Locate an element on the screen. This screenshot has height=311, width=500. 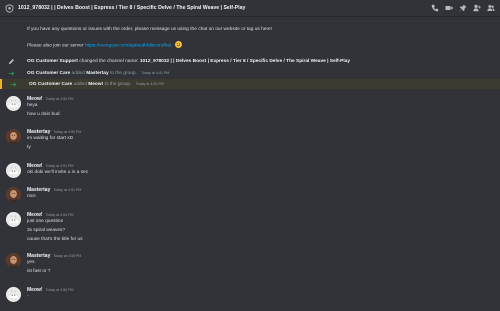
message-author: Mastertay Today at 4:50 PM is located at coordinates (54, 132).